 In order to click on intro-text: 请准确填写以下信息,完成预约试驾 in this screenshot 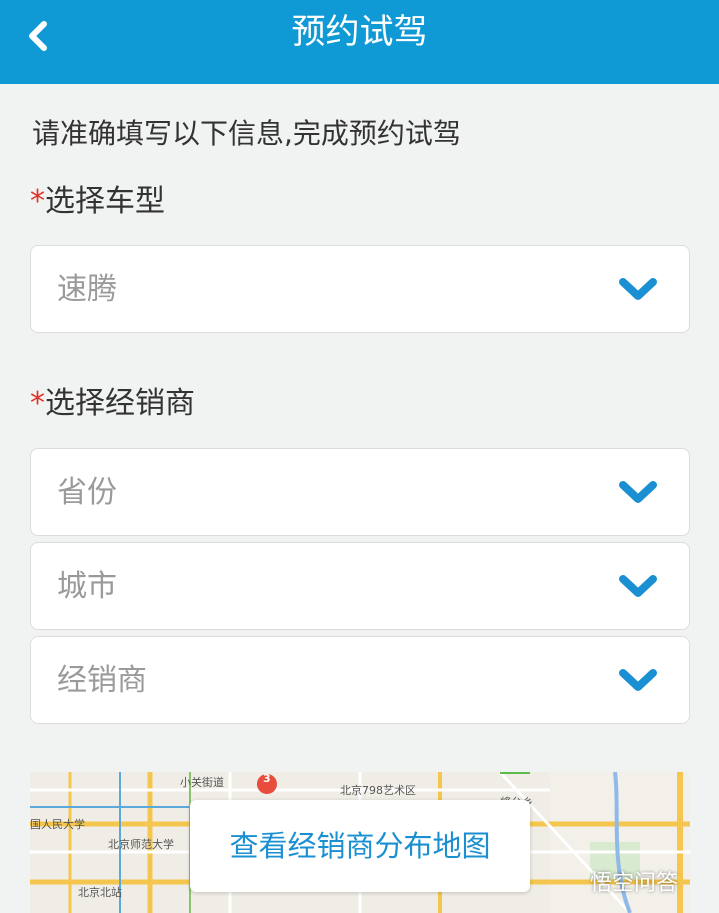, I will do `click(246, 133)`.